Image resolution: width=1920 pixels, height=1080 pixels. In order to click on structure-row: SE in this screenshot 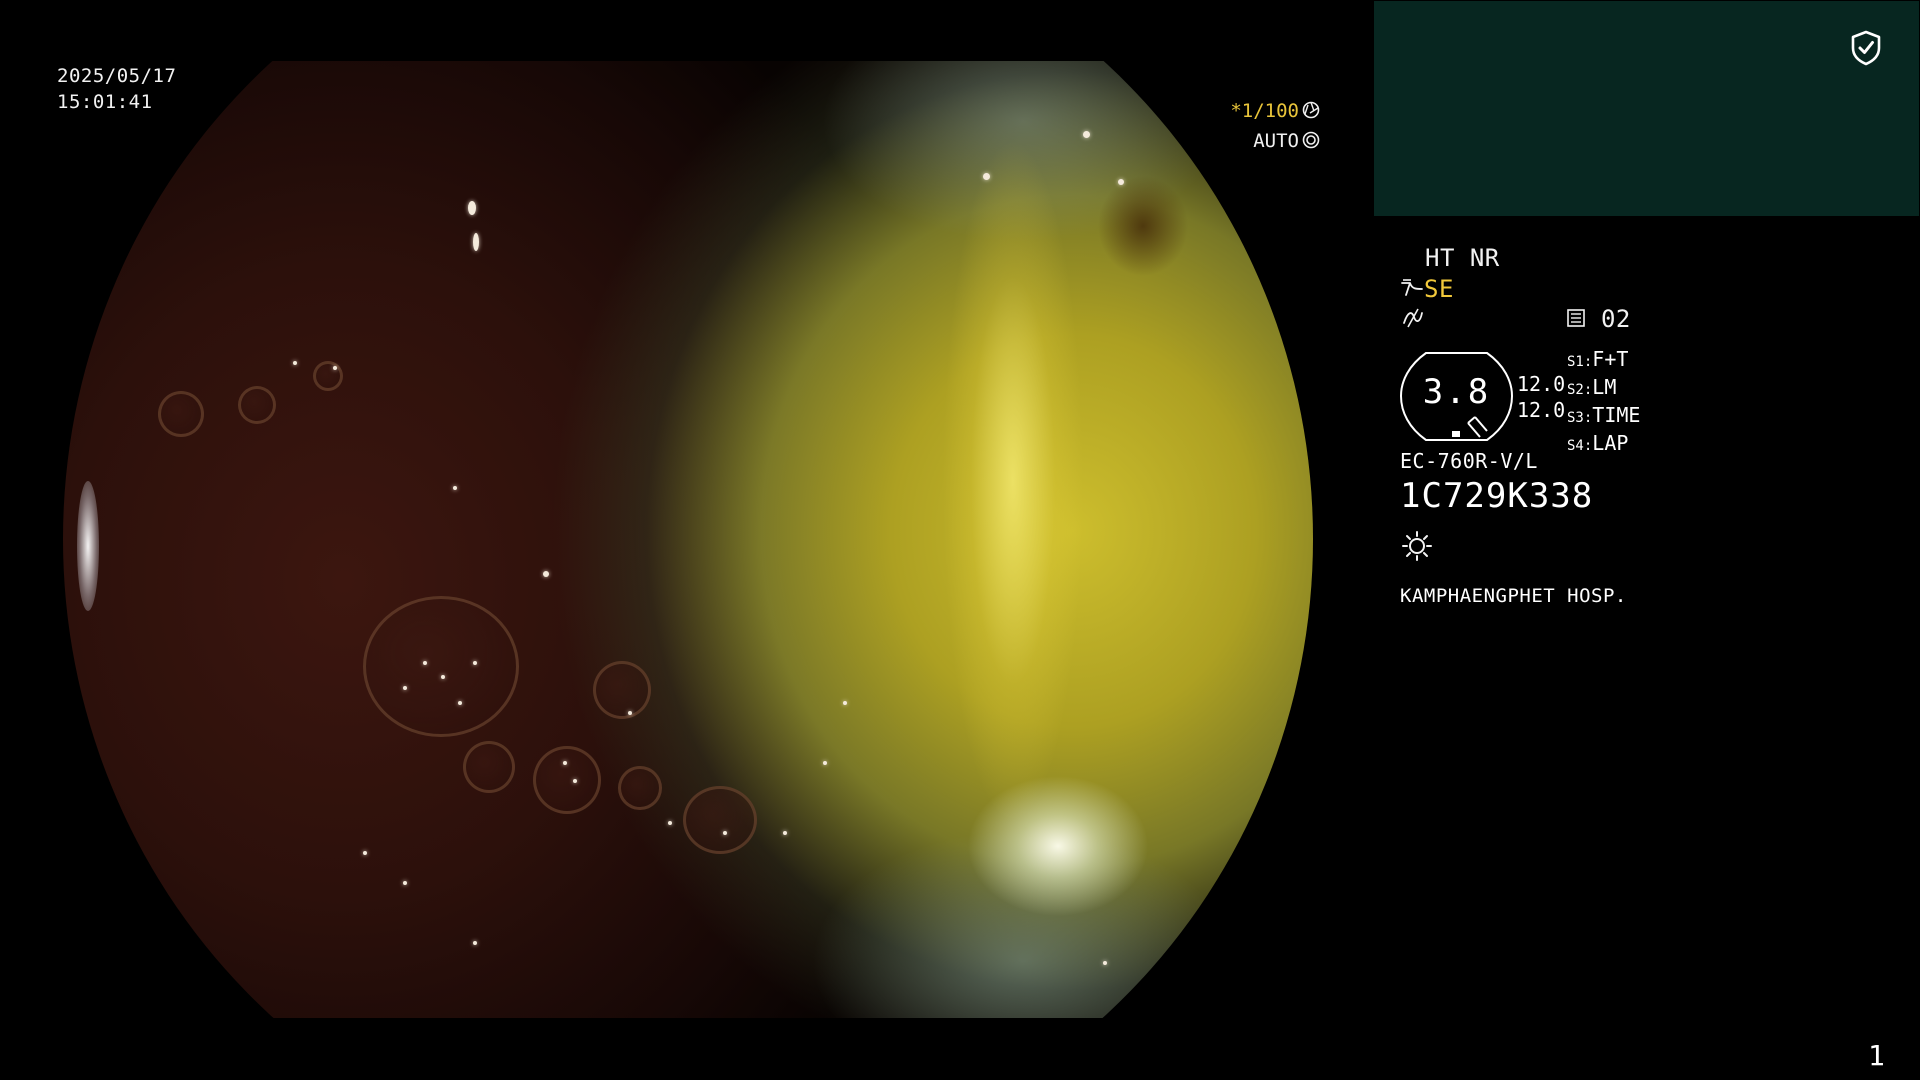, I will do `click(1427, 290)`.